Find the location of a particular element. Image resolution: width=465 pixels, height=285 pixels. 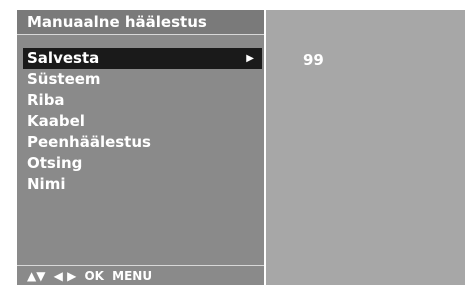

menu-item-label: Peenhäälestus is located at coordinates (89, 142).